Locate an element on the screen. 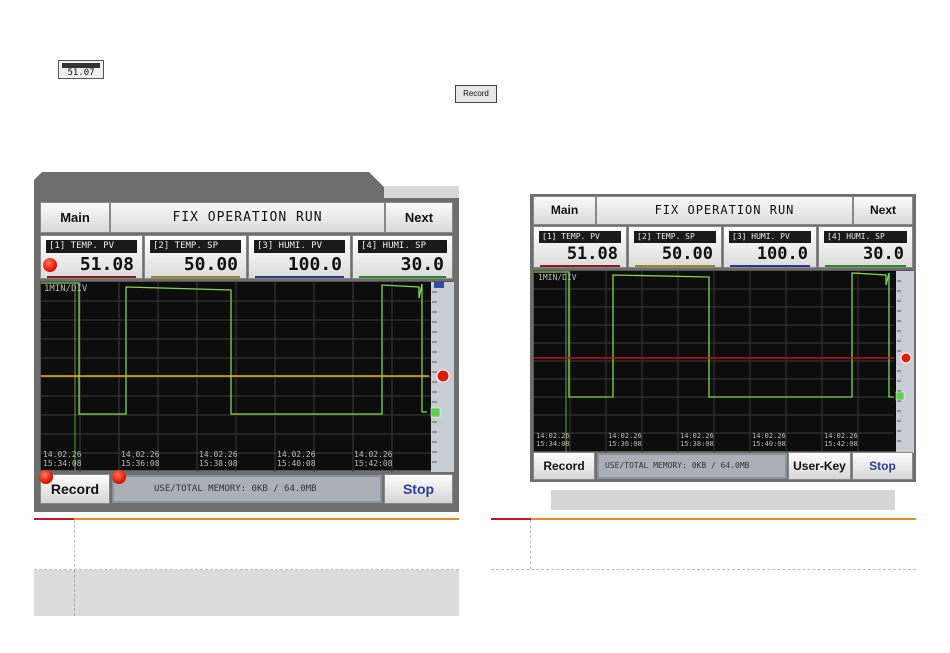  record-button: Record is located at coordinates (564, 466).